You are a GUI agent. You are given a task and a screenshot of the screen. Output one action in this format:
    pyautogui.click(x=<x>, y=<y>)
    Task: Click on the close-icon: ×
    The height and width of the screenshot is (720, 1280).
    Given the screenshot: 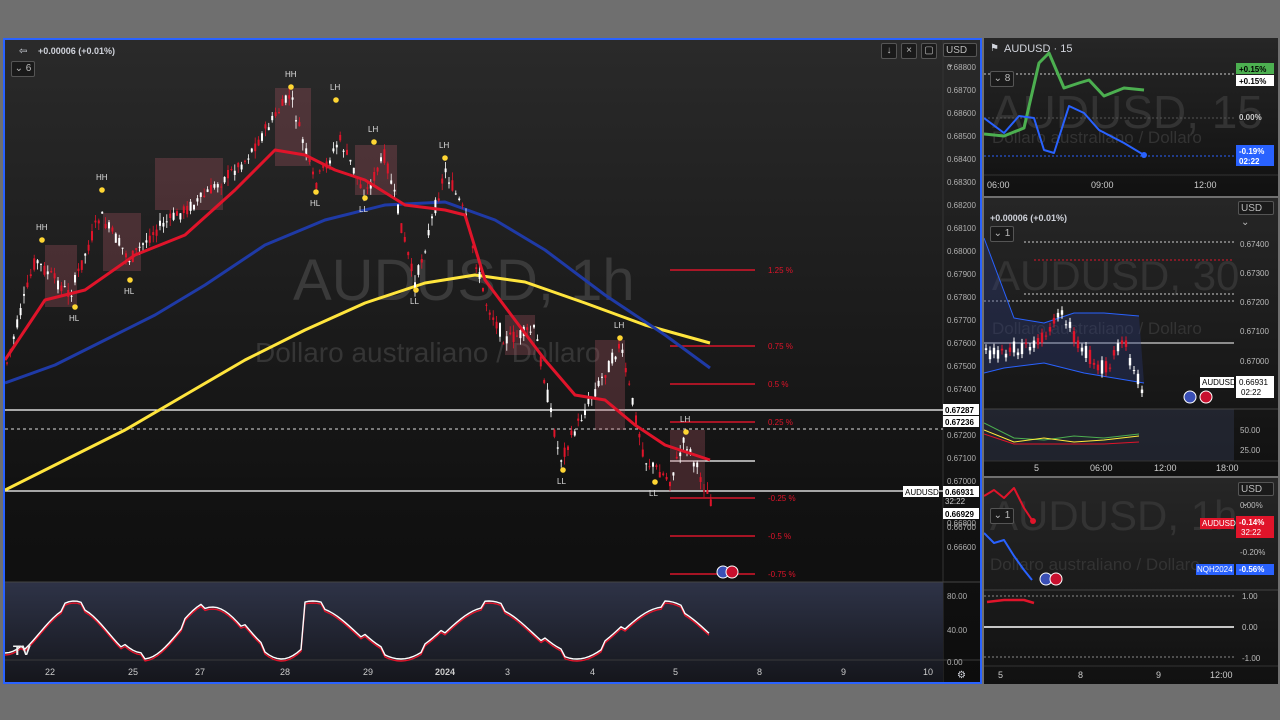 What is the action you would take?
    pyautogui.click(x=909, y=51)
    